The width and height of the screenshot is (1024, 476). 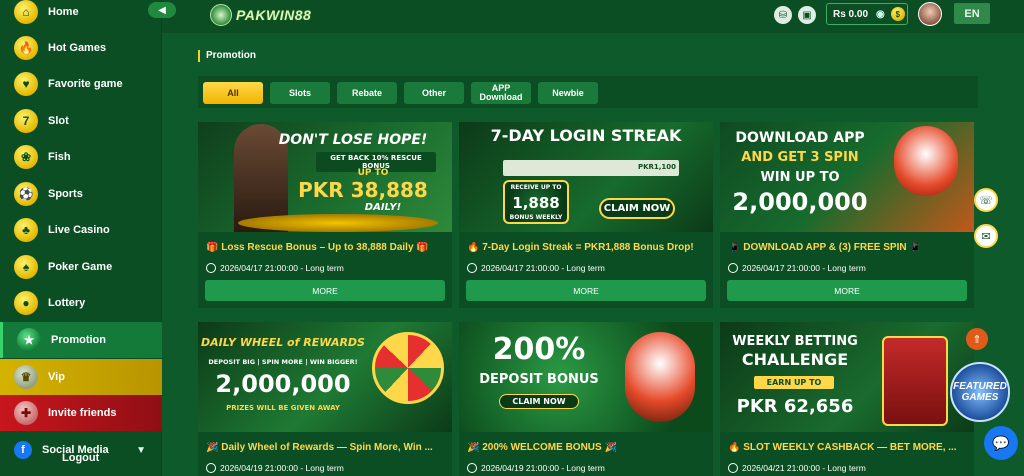 What do you see at coordinates (586, 16) in the screenshot?
I see `top-header: ◀ PAKWIN88 ⛁ ▣ Rs 0.00 ◉ $ EN` at bounding box center [586, 16].